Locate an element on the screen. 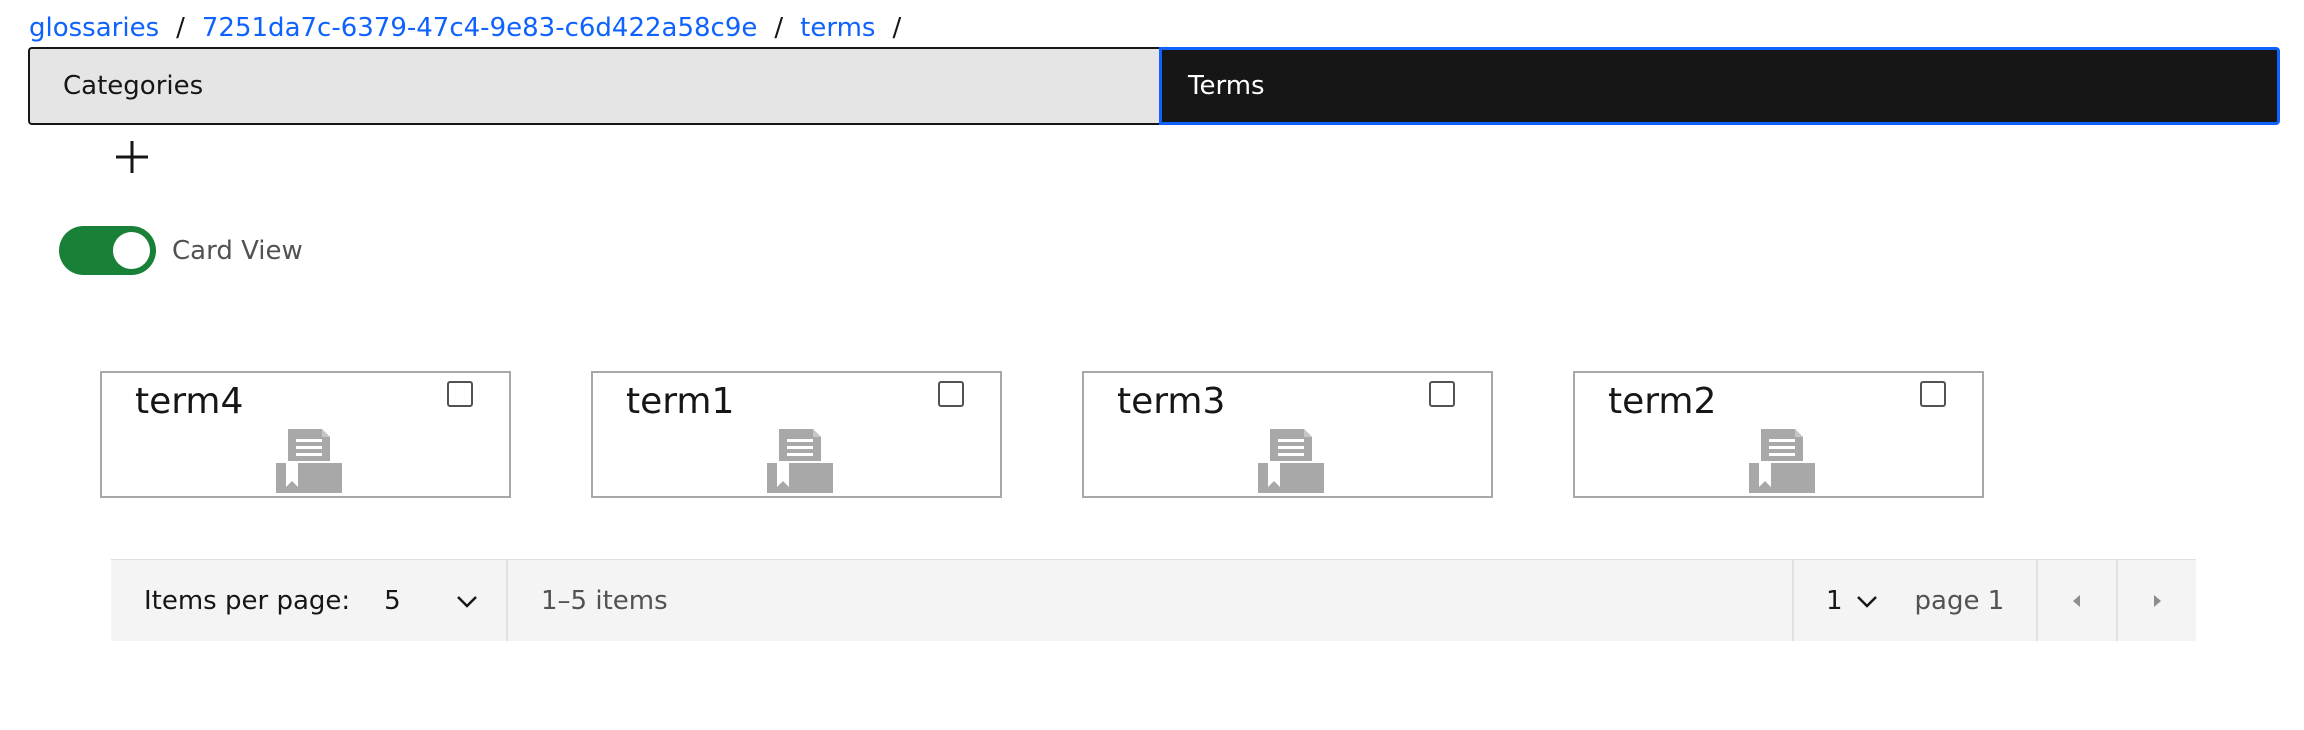 The image size is (2304, 730). plus-icon is located at coordinates (132, 157).